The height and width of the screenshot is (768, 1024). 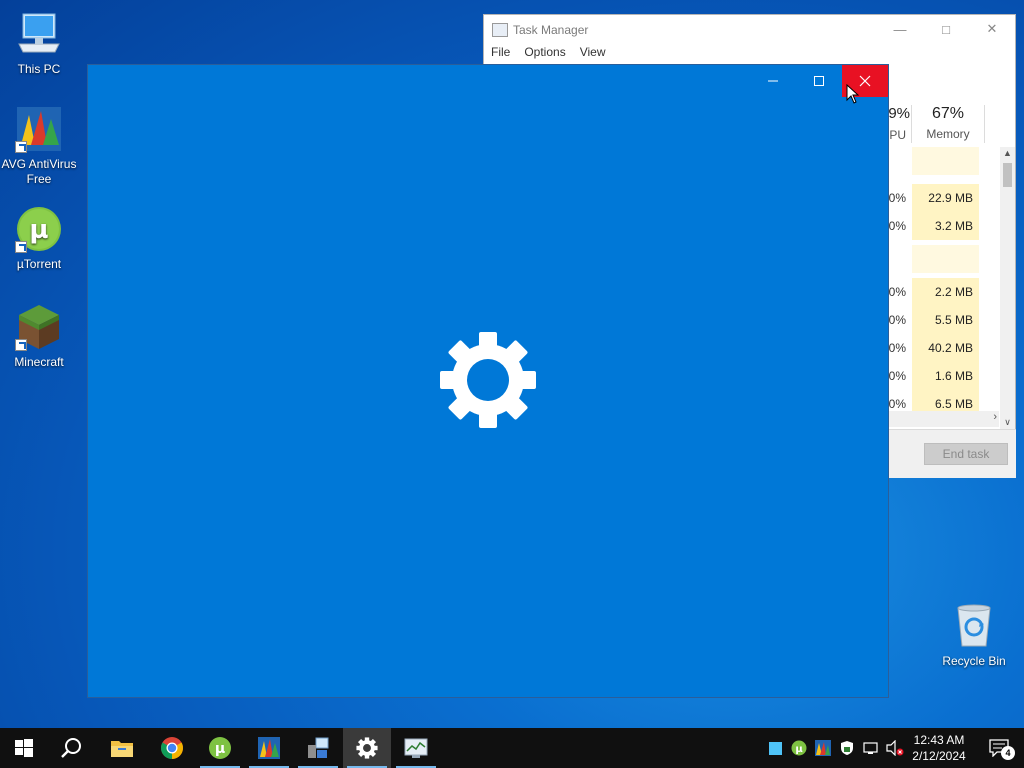 What do you see at coordinates (948, 113) in the screenshot?
I see `memory-header-percent: 67%` at bounding box center [948, 113].